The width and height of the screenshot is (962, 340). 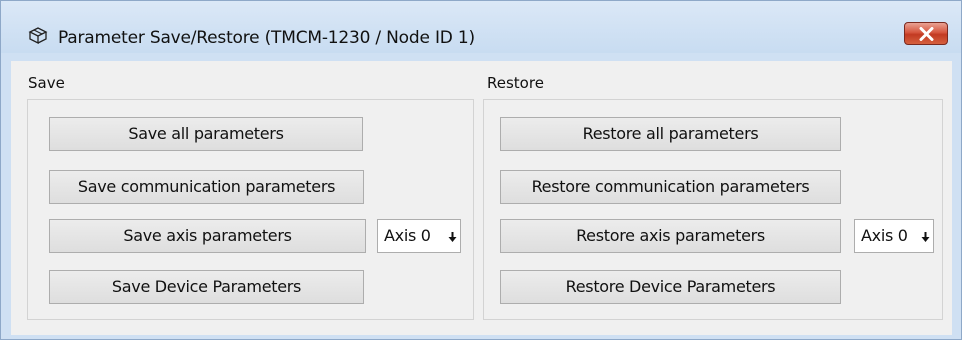 I want to click on save-axis-parameters-button: Save axis parameters, so click(x=207, y=236).